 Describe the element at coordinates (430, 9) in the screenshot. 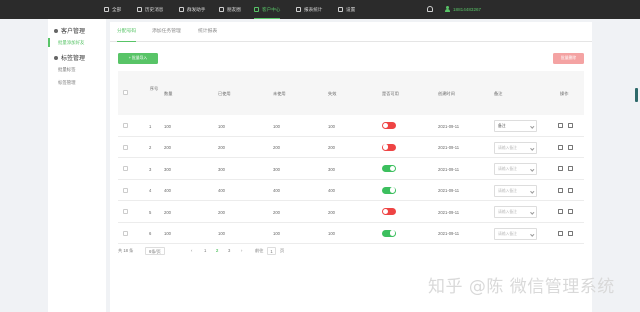

I see `bell-icon` at that location.